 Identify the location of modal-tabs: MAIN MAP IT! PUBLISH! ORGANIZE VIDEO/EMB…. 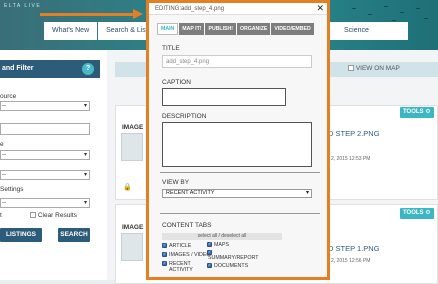
(236, 29).